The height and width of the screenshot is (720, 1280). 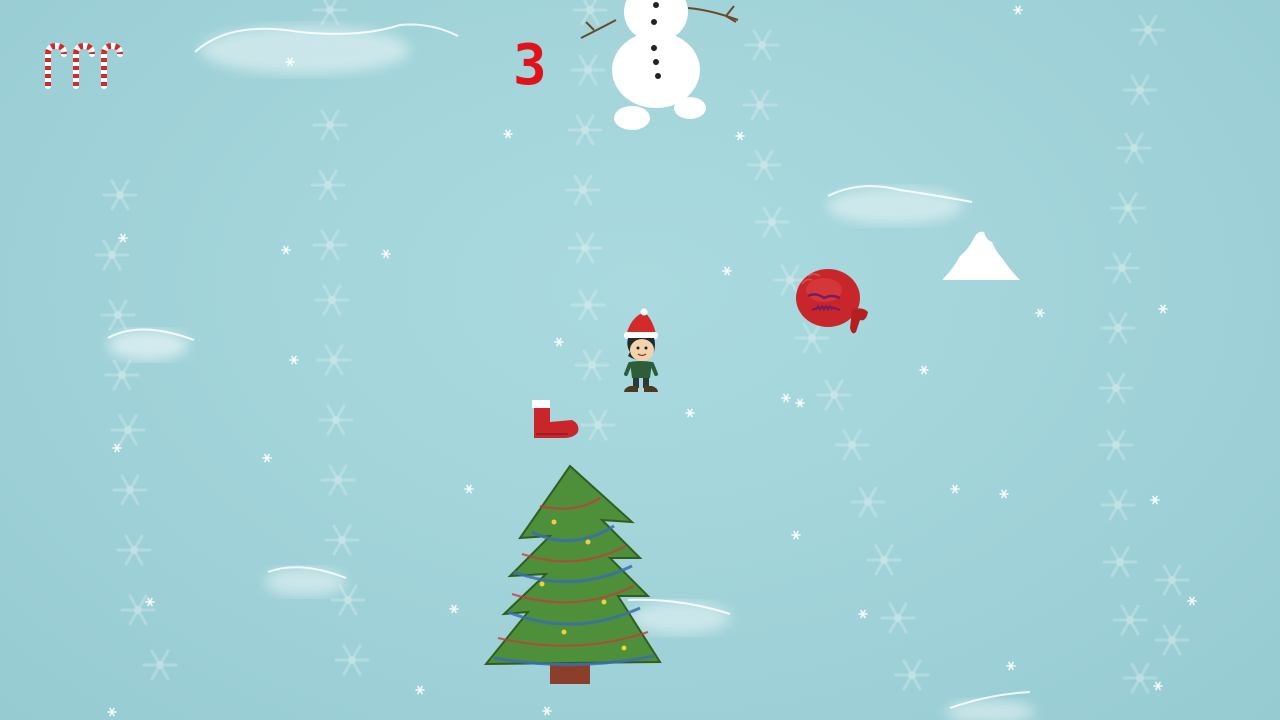 I want to click on elf-player, so click(x=641, y=350).